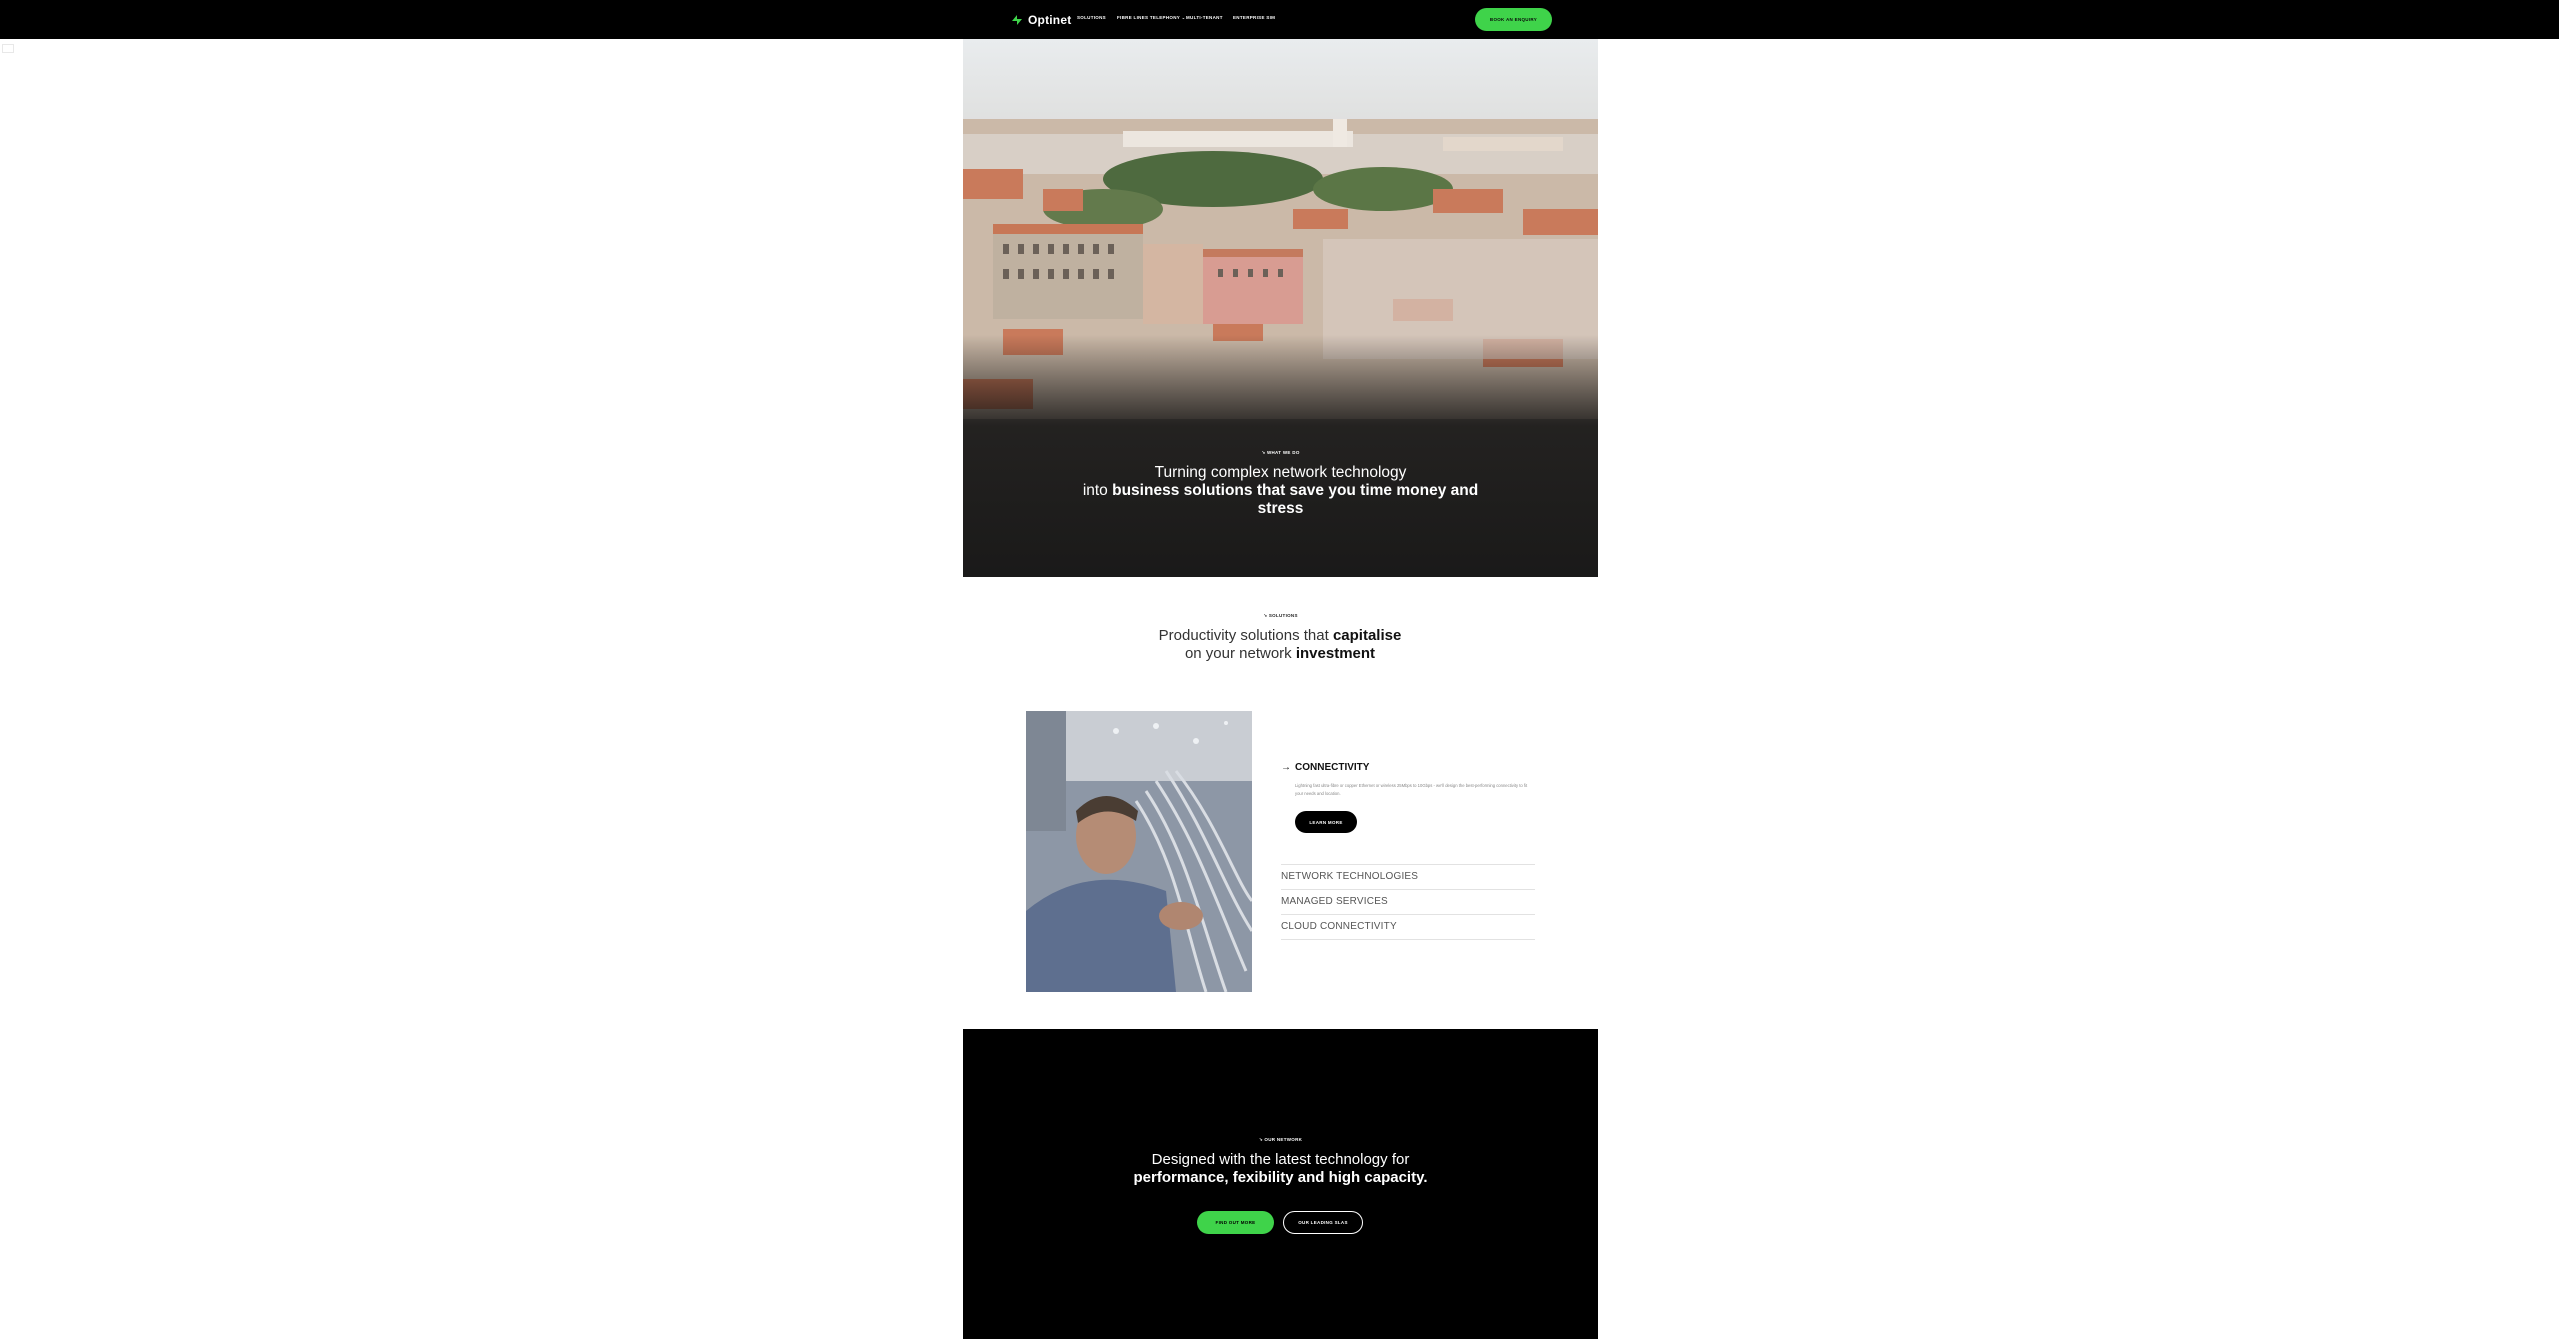 The image size is (2559, 1339). I want to click on solution-item-managed-services: MANAGED SERVICES, so click(1334, 901).